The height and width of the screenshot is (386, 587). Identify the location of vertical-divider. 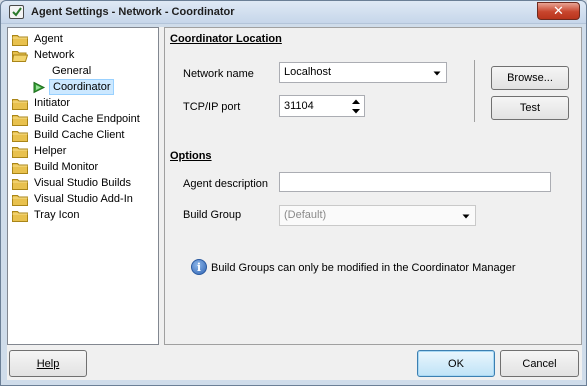
(474, 91).